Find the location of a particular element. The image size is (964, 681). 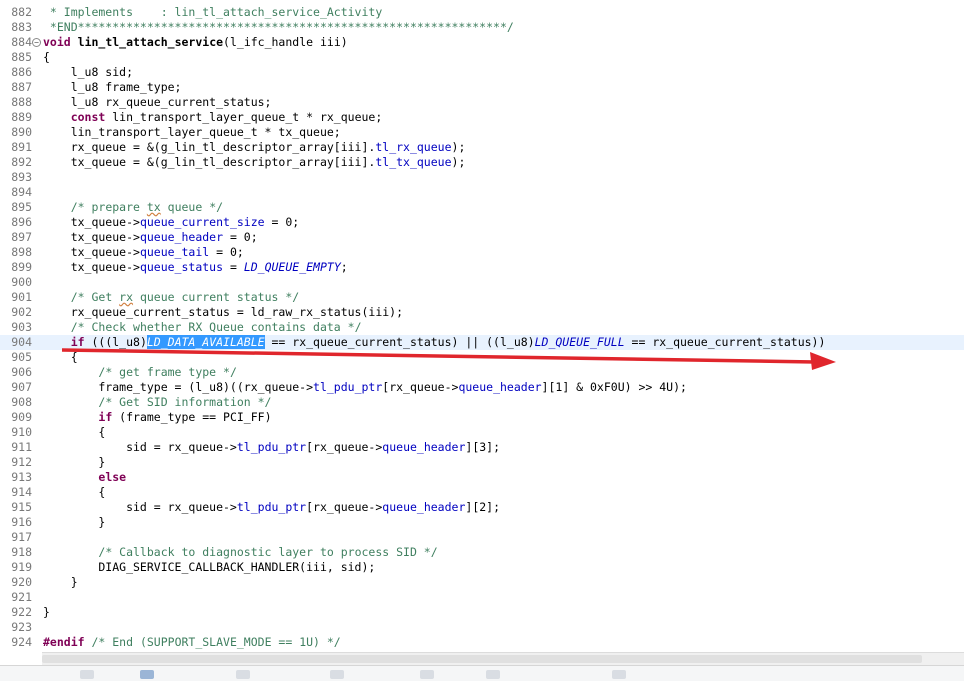

code-text: lin_transport_layer_queue_t * tx_queue; is located at coordinates (192, 132).